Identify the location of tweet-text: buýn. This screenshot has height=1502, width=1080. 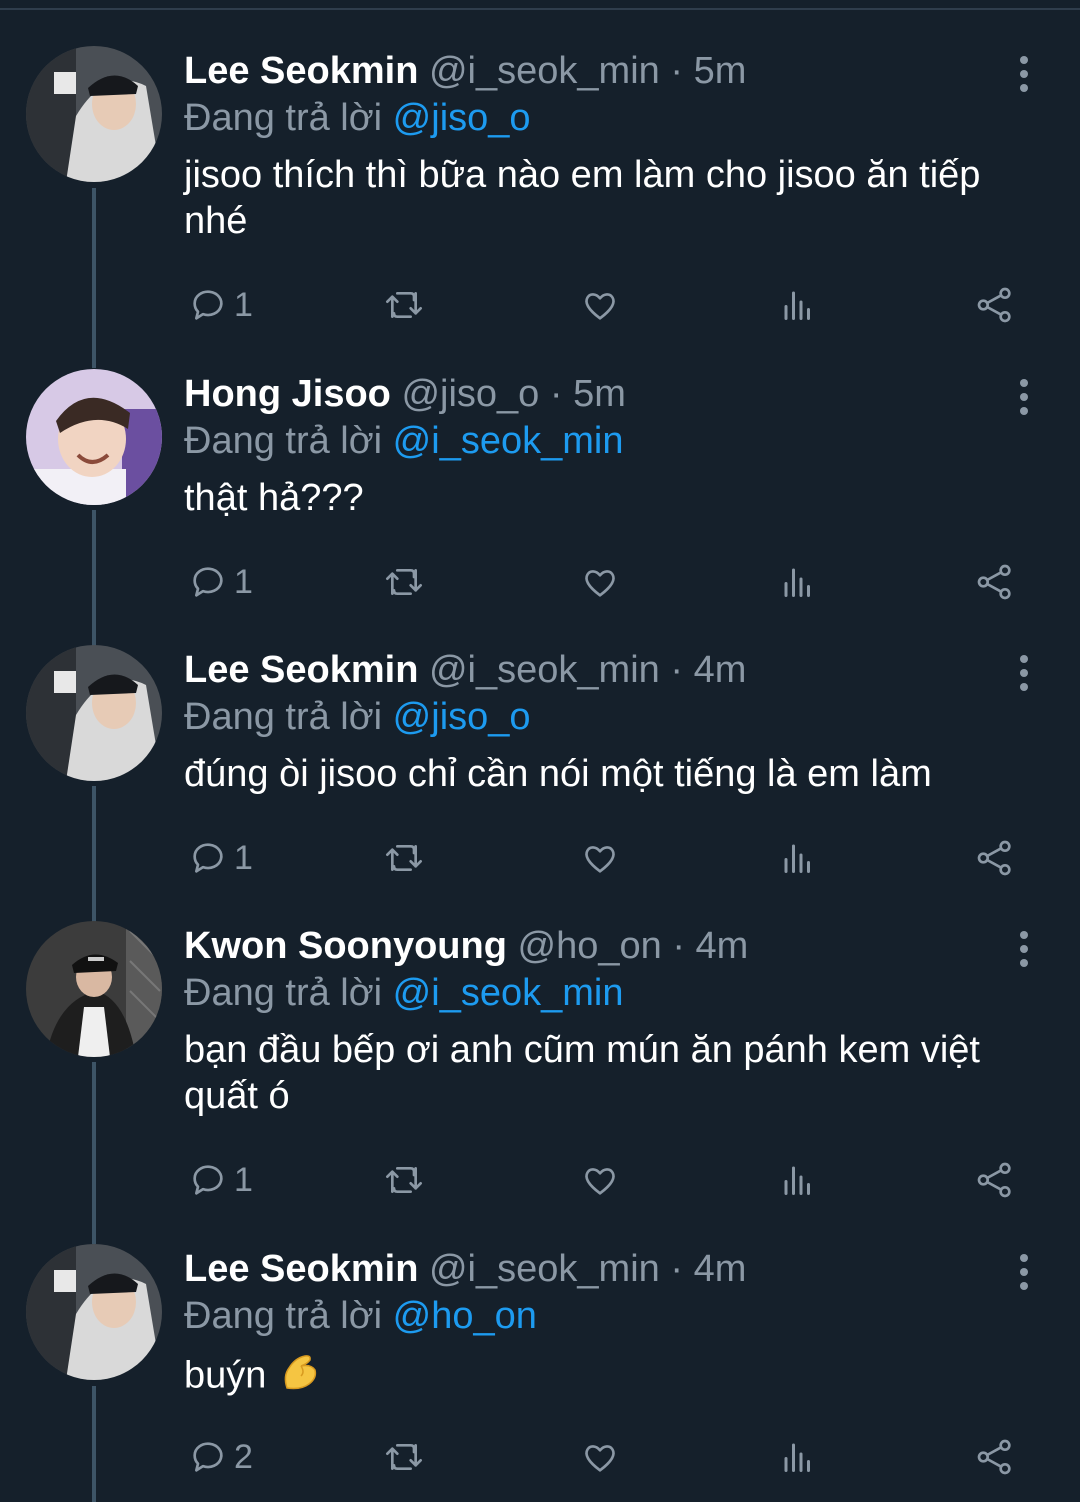
(225, 1375).